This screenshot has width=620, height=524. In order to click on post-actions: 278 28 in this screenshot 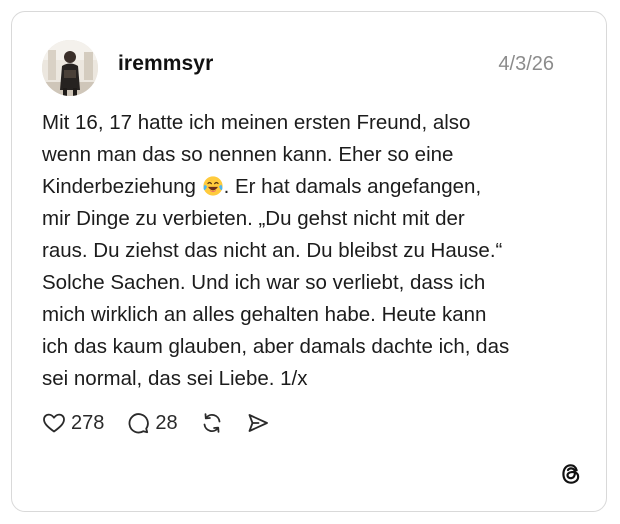, I will do `click(167, 423)`.